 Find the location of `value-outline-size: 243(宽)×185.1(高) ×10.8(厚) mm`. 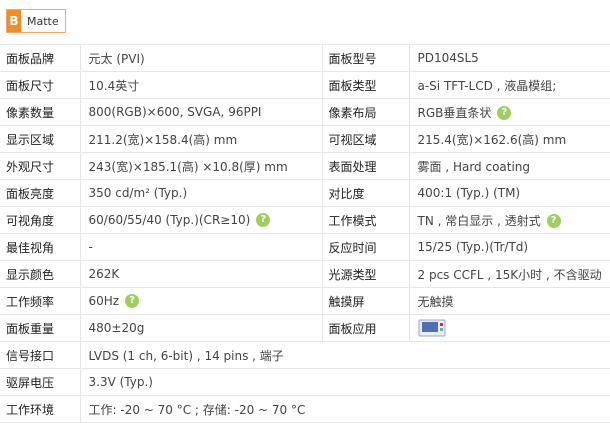

value-outline-size: 243(宽)×185.1(高) ×10.8(厚) mm is located at coordinates (200, 166).